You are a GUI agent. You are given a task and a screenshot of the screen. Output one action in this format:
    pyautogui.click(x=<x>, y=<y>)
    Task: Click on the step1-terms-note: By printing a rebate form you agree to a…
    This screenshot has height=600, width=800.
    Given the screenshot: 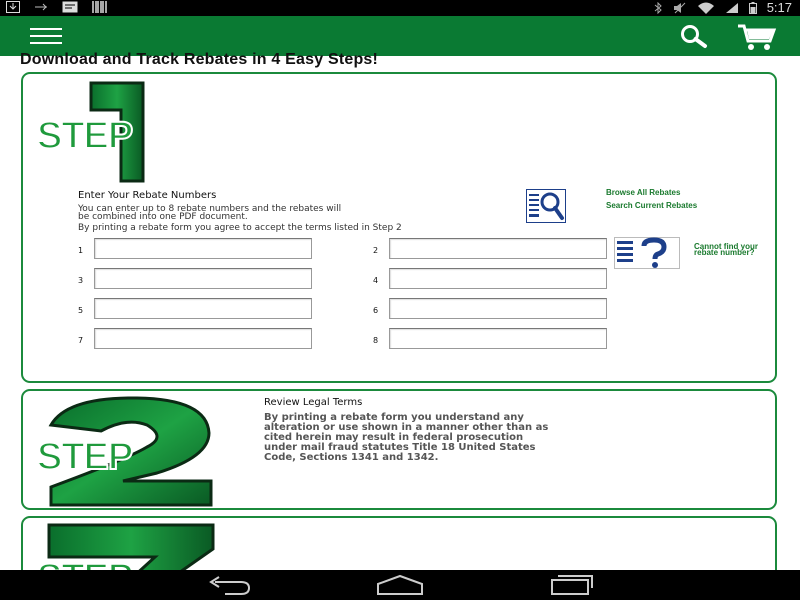 What is the action you would take?
    pyautogui.click(x=240, y=228)
    